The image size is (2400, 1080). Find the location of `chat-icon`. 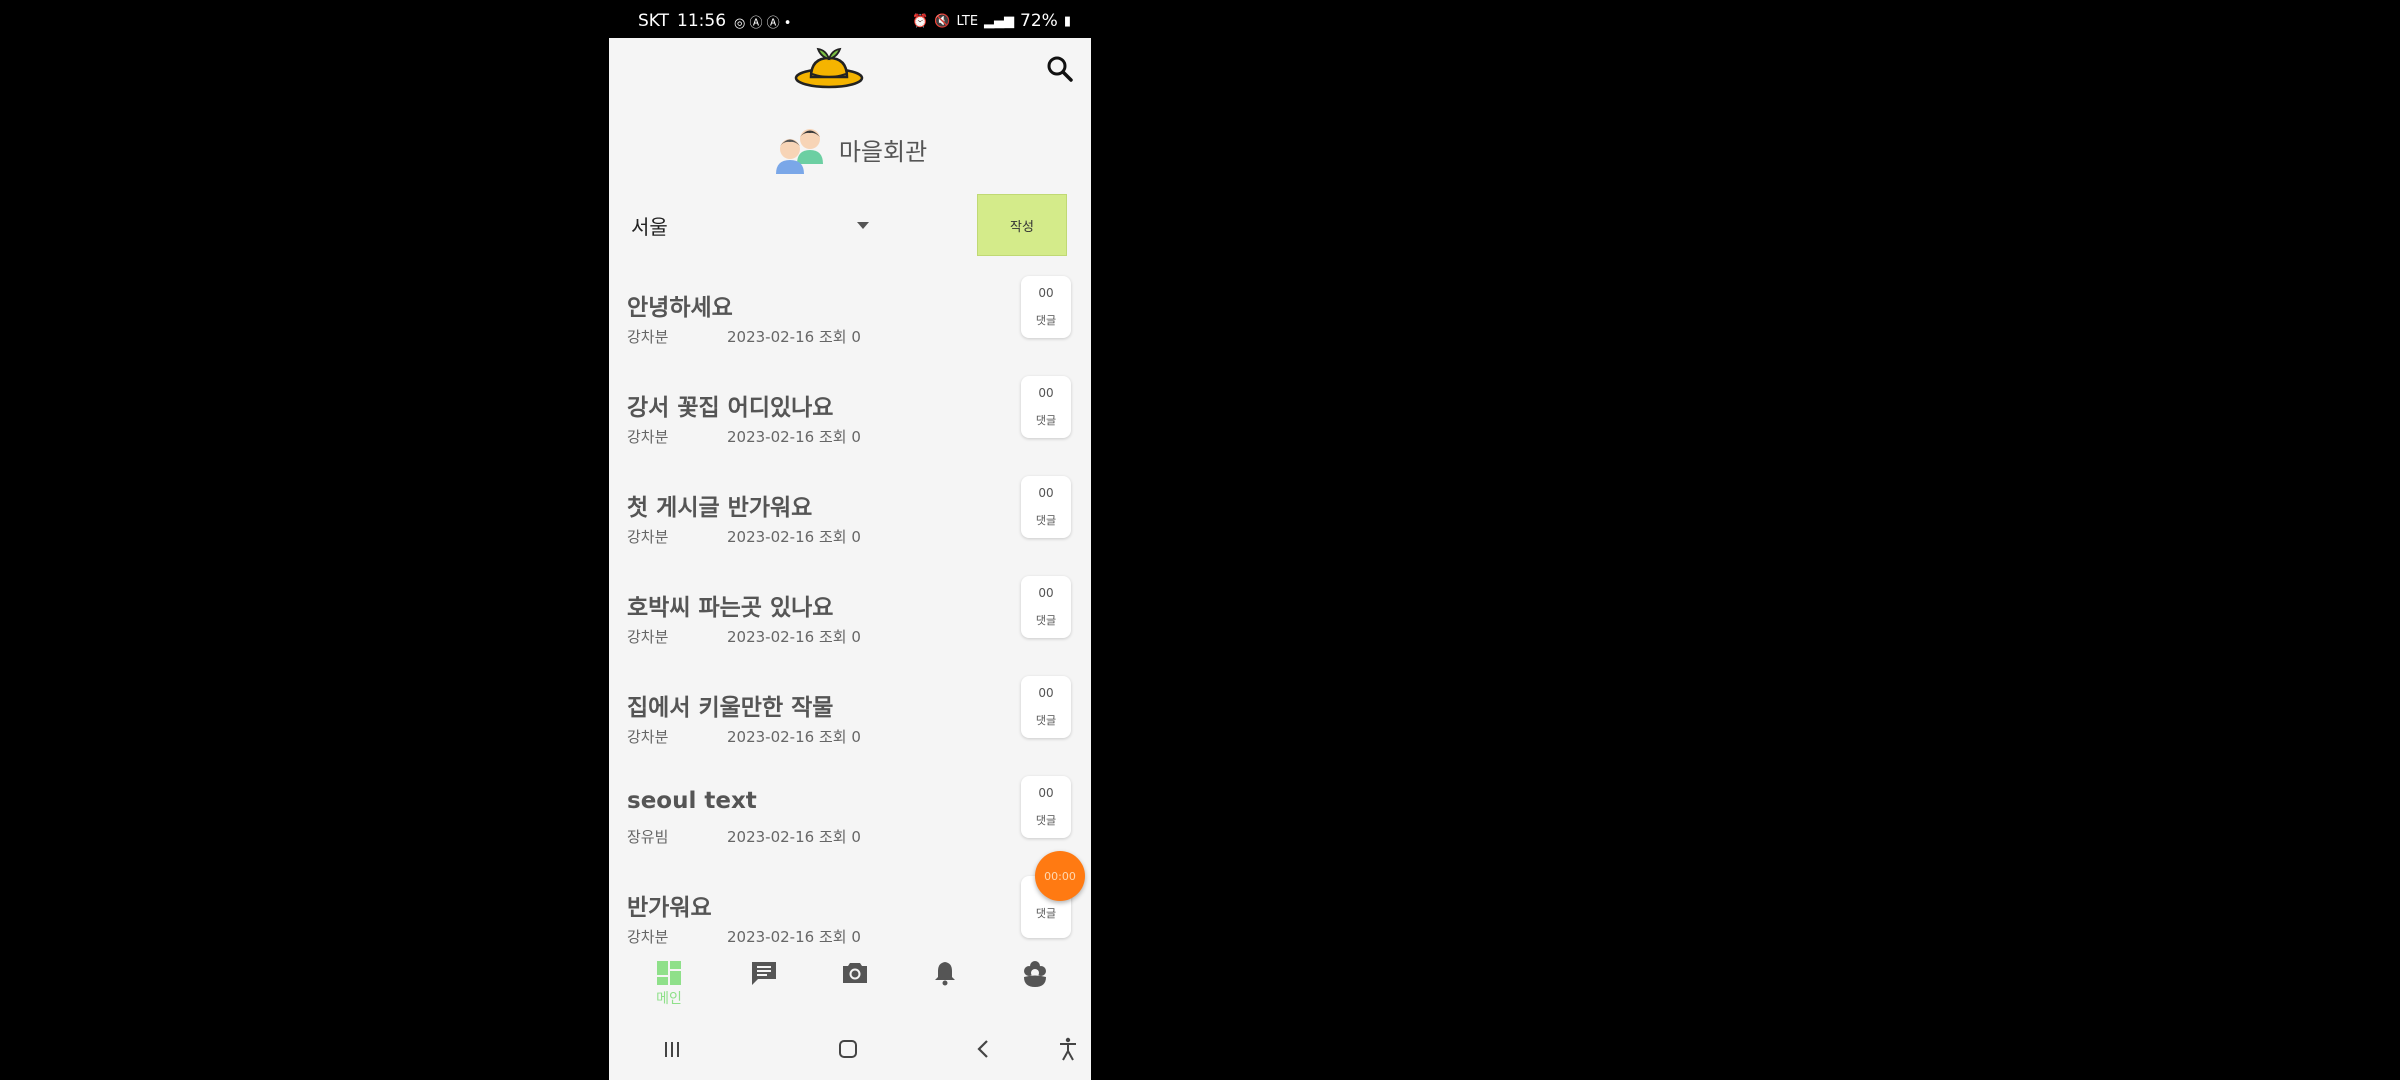

chat-icon is located at coordinates (764, 973).